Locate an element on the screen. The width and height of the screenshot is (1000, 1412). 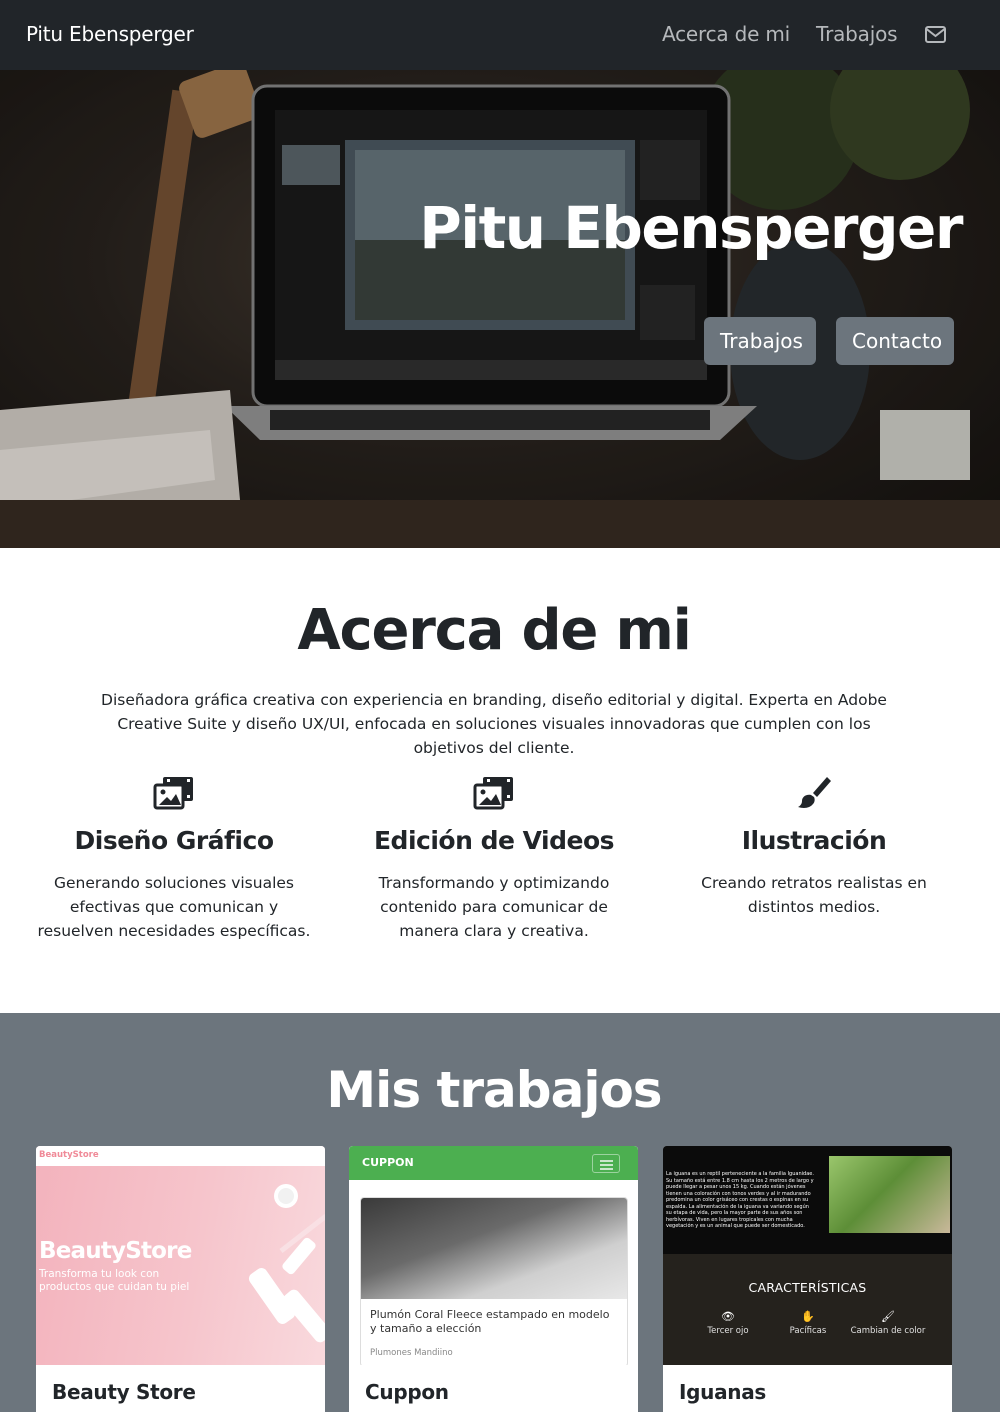
card-title: Iguanas is located at coordinates (723, 1392).